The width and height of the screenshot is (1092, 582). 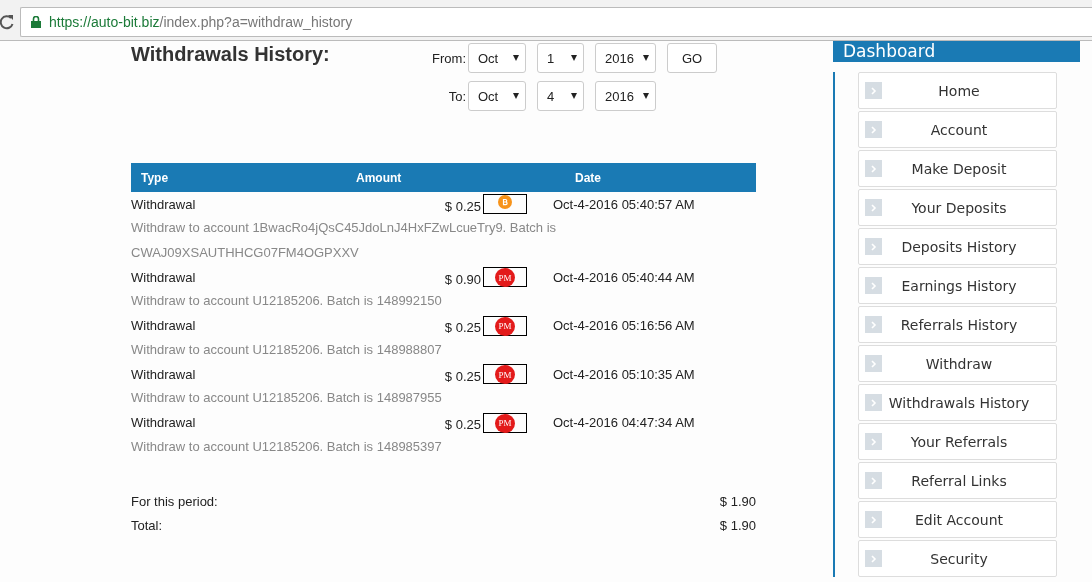 I want to click on column-heading: Type, so click(x=155, y=177).